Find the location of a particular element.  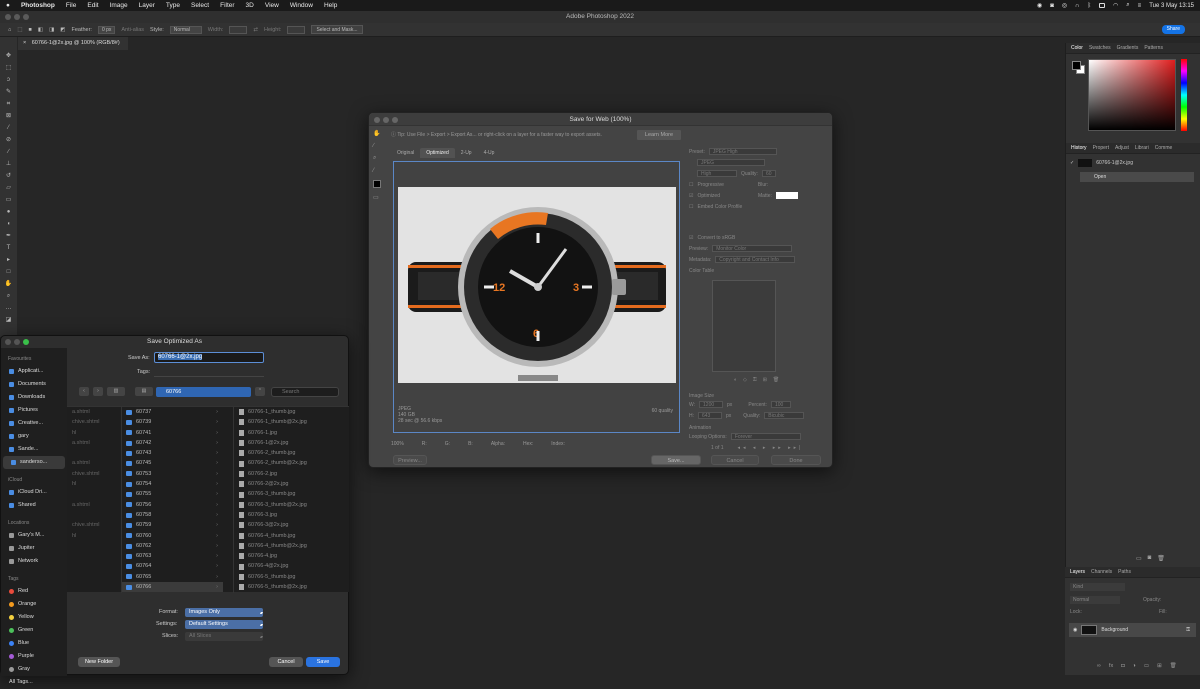

sidebar-tag-item: Blue is located at coordinates (34, 643).